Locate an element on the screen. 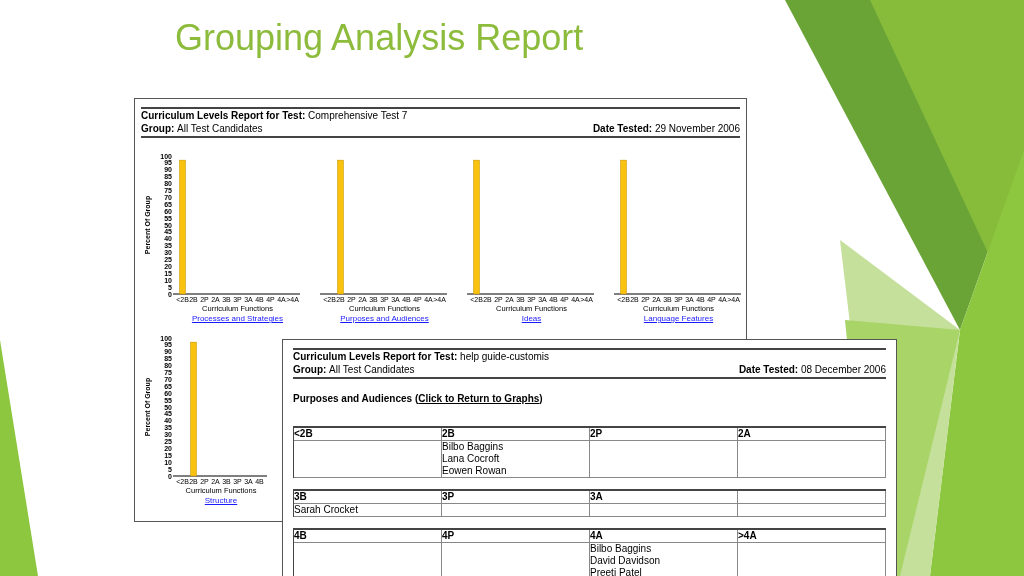 The height and width of the screenshot is (576, 1024). student-name: David Davidson is located at coordinates (626, 561).